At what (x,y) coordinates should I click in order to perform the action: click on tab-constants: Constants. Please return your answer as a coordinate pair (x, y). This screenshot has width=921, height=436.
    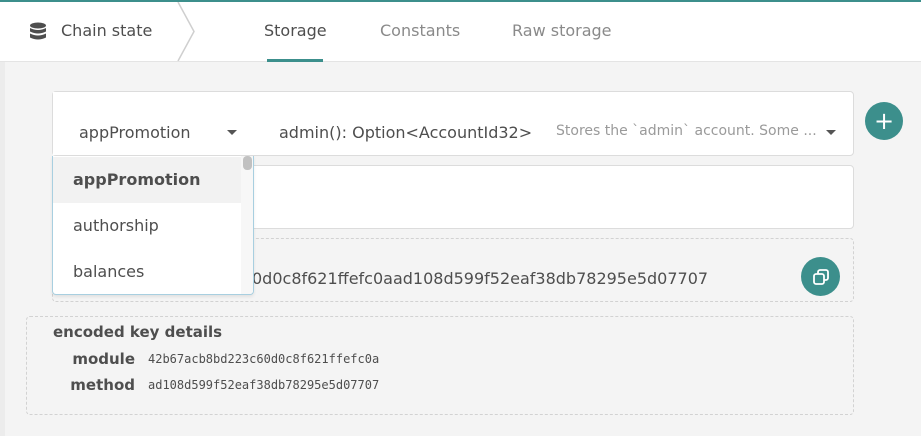
    Looking at the image, I should click on (420, 30).